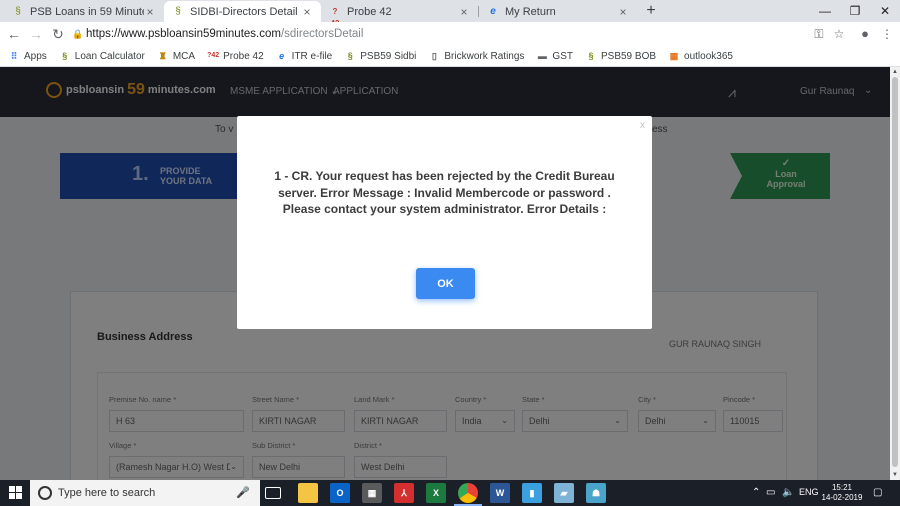 The width and height of the screenshot is (900, 506). Describe the element at coordinates (708, 56) in the screenshot. I see `bookmark-label: outlook365` at that location.